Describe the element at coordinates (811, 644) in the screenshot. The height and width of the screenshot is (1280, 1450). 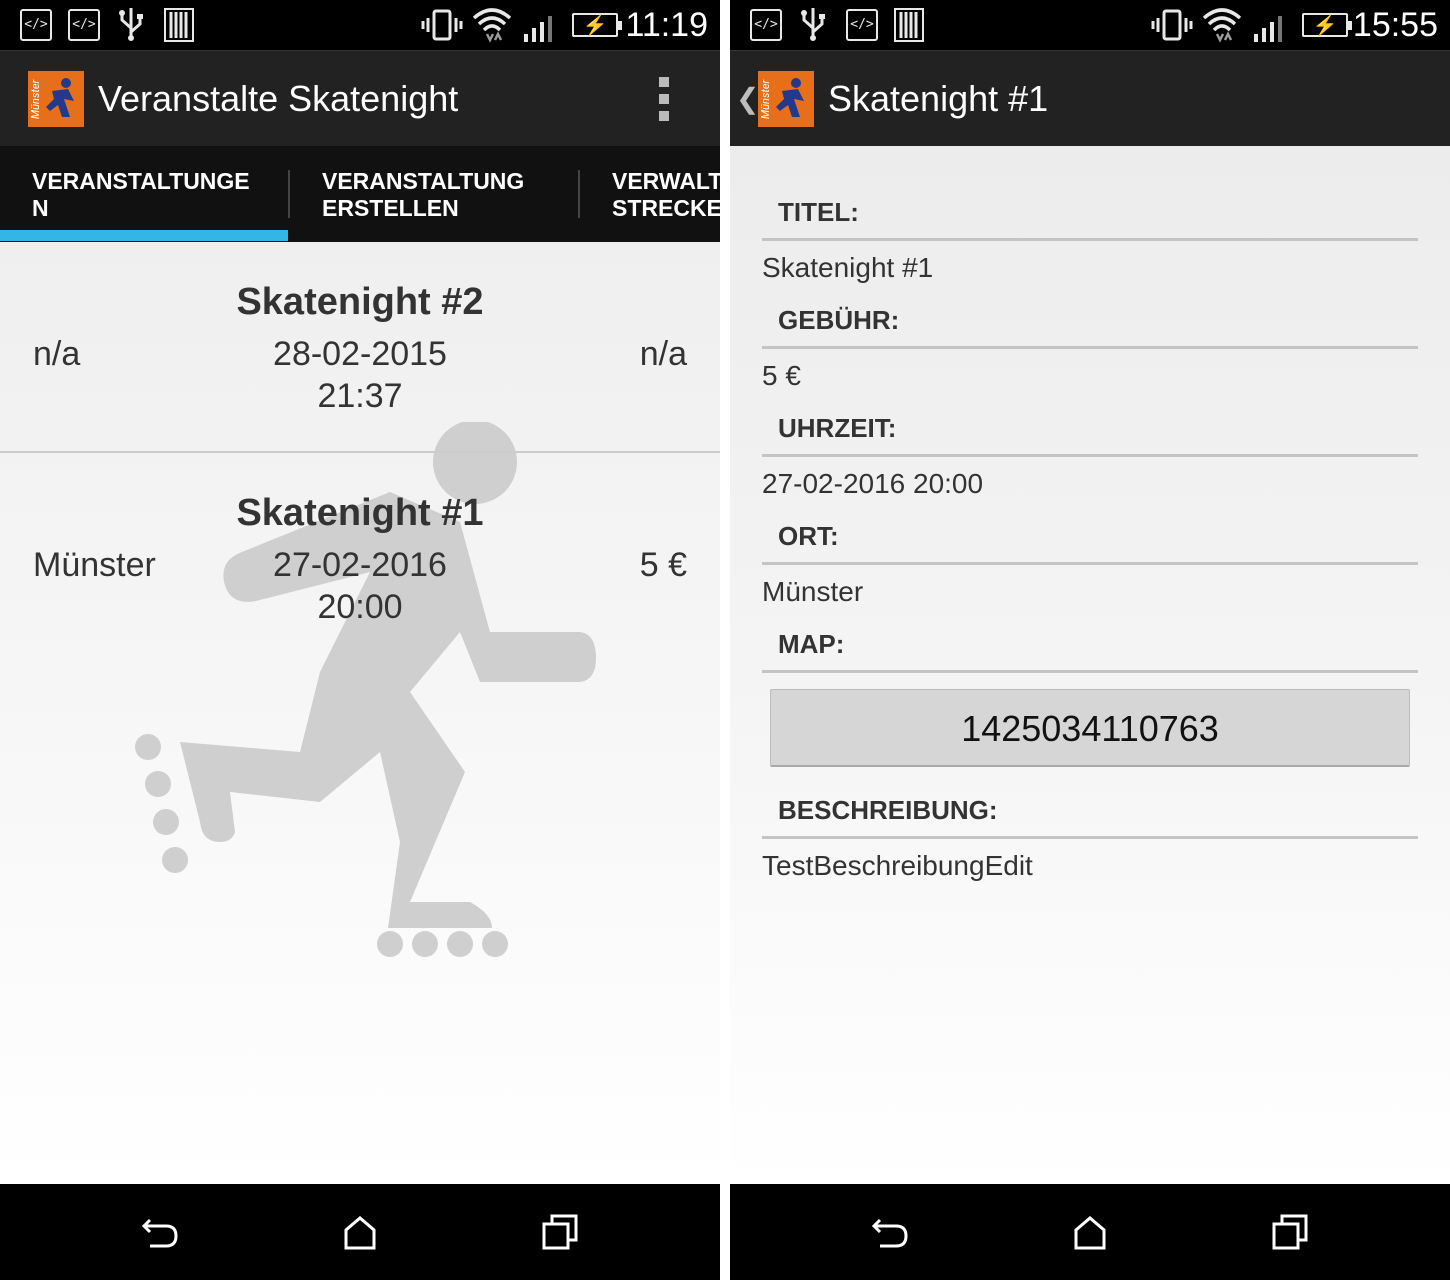
I see `map-label: MAP:` at that location.